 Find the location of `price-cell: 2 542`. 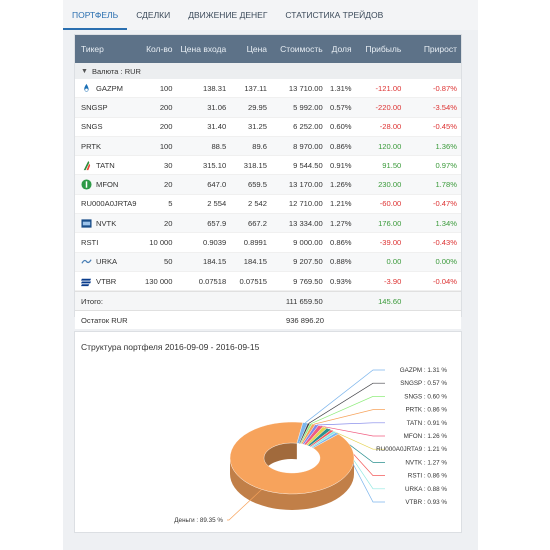

price-cell: 2 542 is located at coordinates (257, 204).